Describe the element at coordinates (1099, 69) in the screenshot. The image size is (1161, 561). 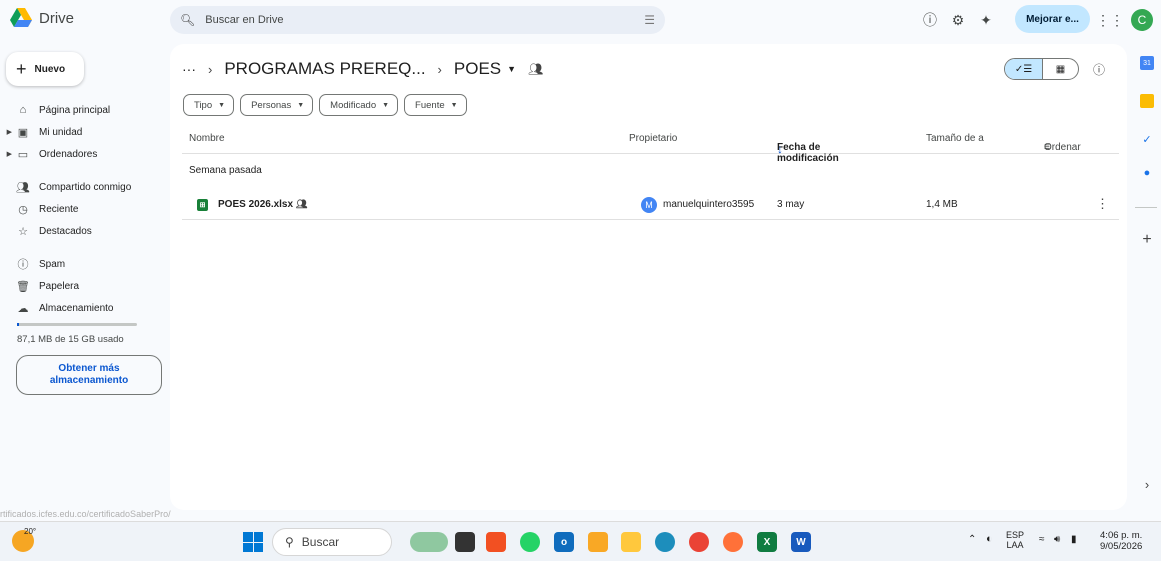
I see `info-icon: ⓘ` at that location.